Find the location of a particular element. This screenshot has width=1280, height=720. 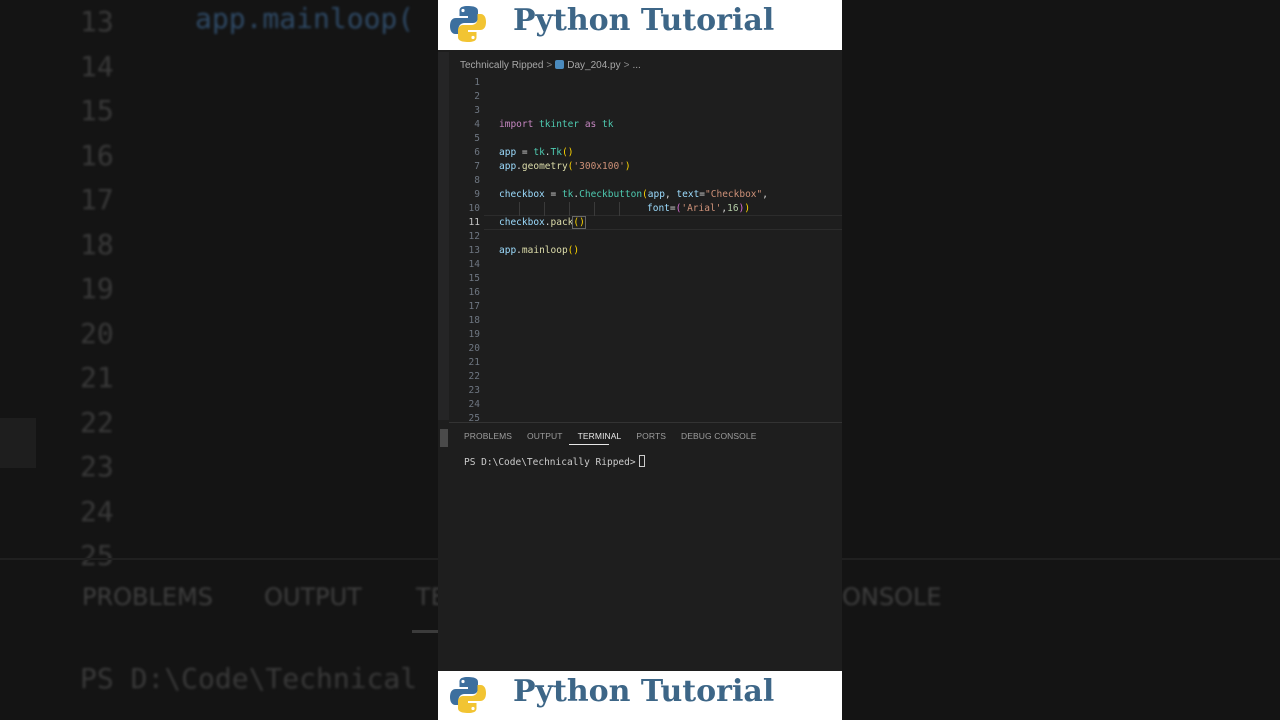

background-line-numbers: 13 14 15 16 17 18 19 20 21 22 23 24 25 is located at coordinates (97, 289).